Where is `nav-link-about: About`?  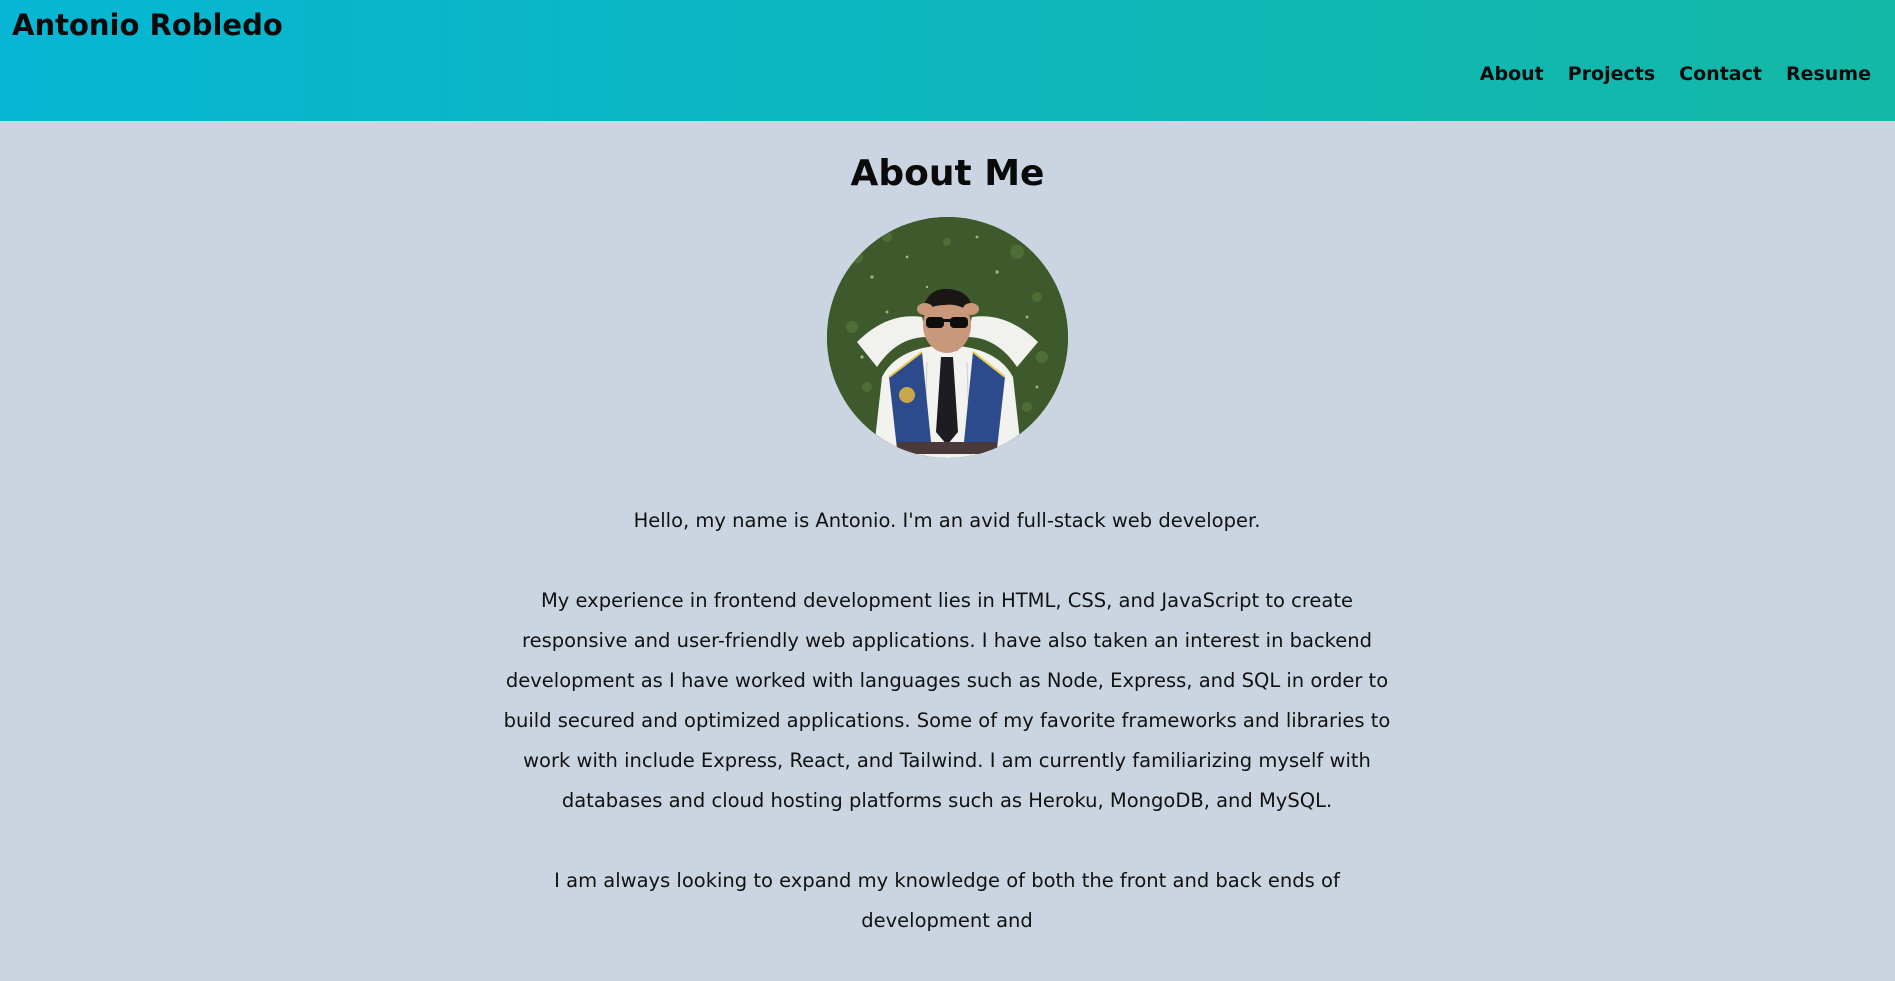
nav-link-about: About is located at coordinates (1512, 74).